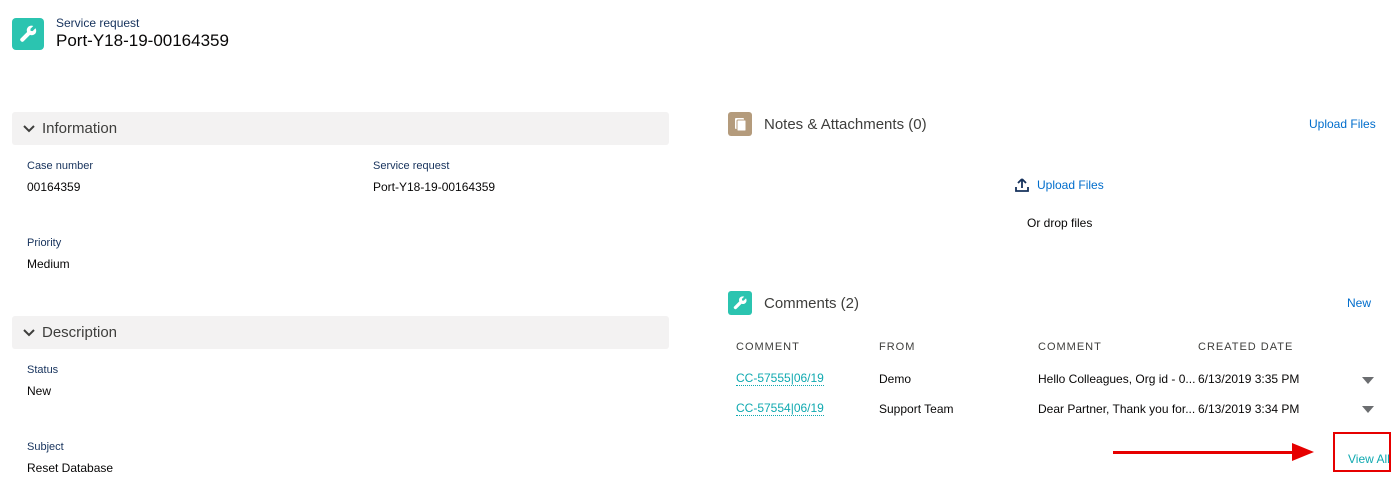 This screenshot has width=1399, height=477. Describe the element at coordinates (340, 128) in the screenshot. I see `information-section-header: Information` at that location.